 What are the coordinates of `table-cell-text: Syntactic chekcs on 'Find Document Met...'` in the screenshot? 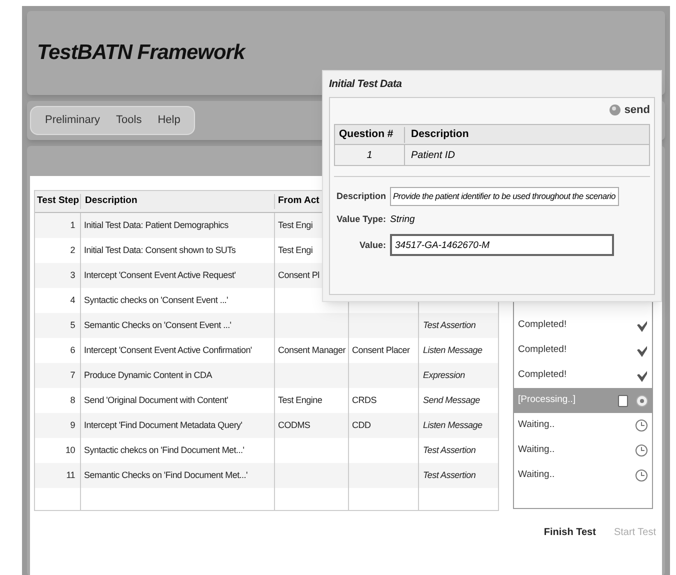 It's located at (164, 450).